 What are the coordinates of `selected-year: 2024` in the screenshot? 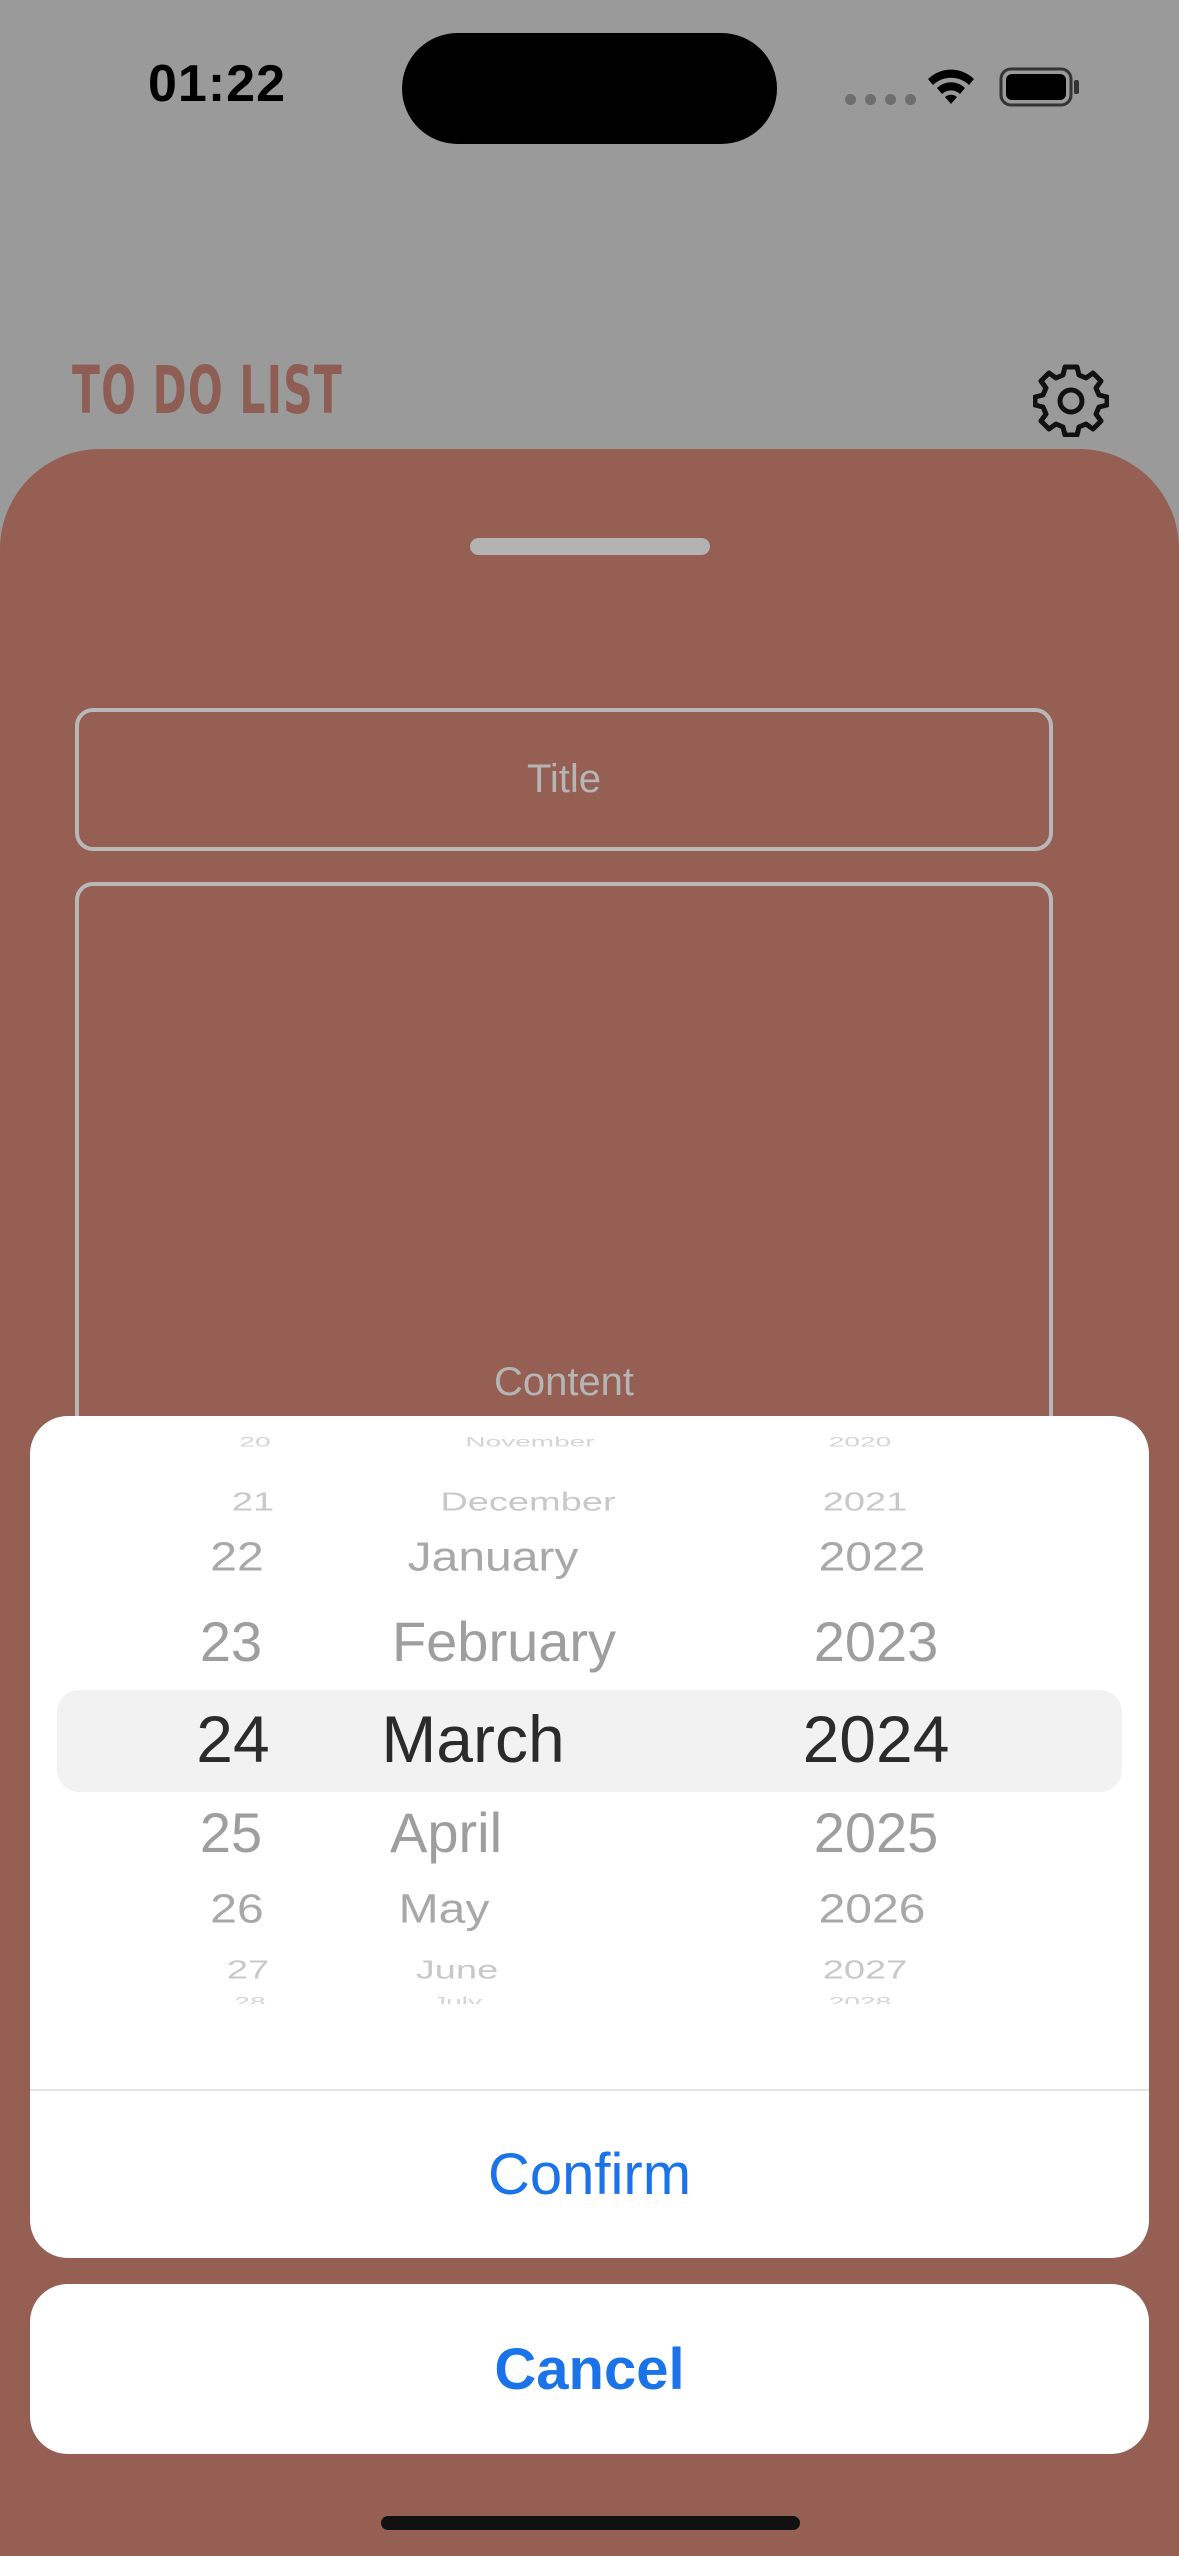 It's located at (876, 1739).